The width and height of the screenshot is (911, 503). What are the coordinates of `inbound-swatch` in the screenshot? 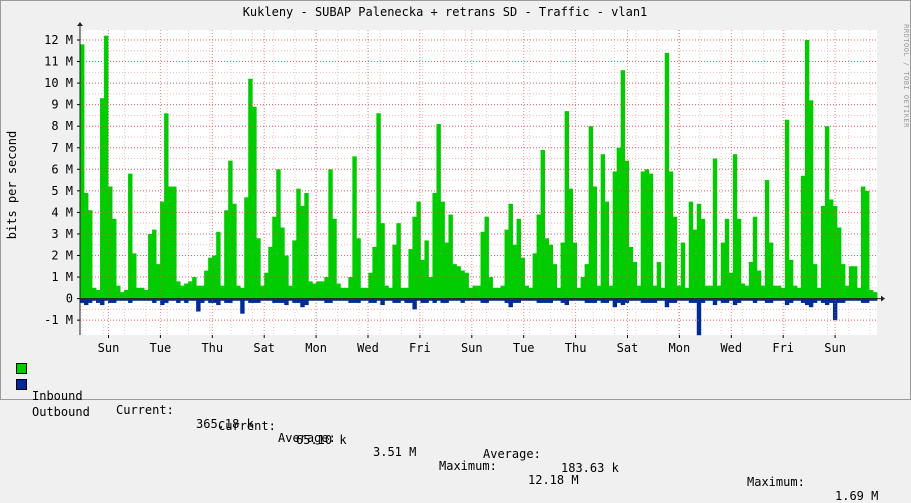 It's located at (21, 368).